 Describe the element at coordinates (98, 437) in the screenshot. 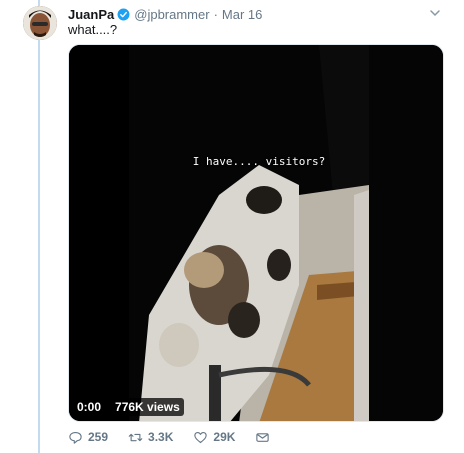

I see `reply-count: 259` at that location.